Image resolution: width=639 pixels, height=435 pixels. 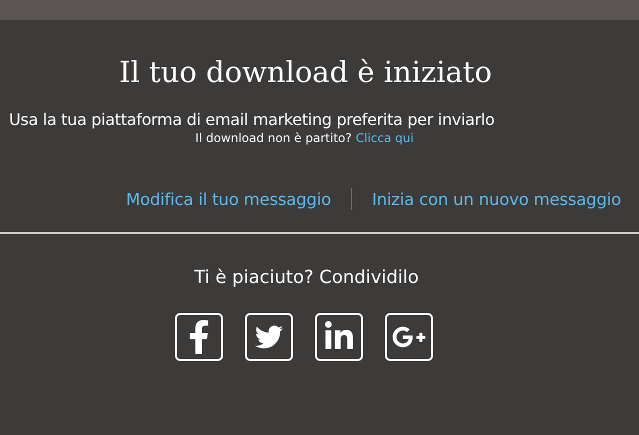 What do you see at coordinates (273, 138) in the screenshot?
I see `retry-text: Il download non è partito?` at bounding box center [273, 138].